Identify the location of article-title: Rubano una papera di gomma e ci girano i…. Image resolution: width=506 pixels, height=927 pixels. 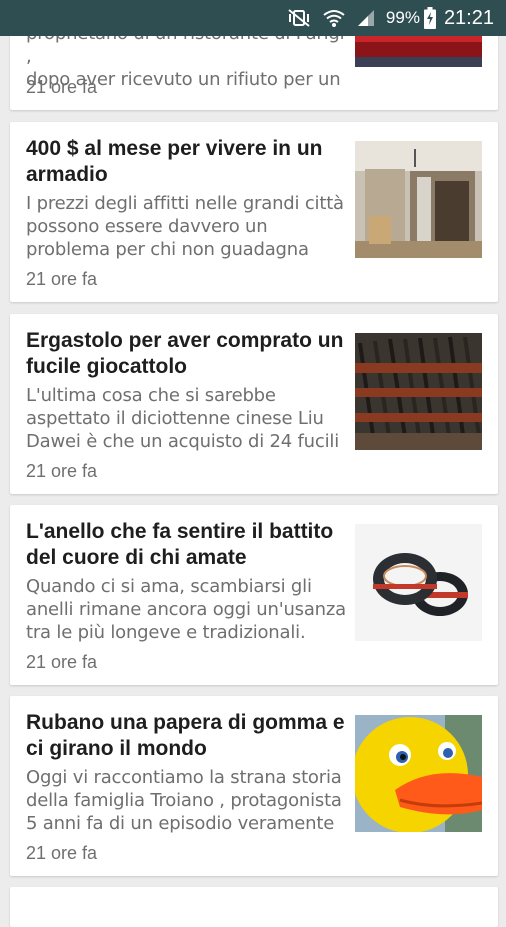
(185, 735).